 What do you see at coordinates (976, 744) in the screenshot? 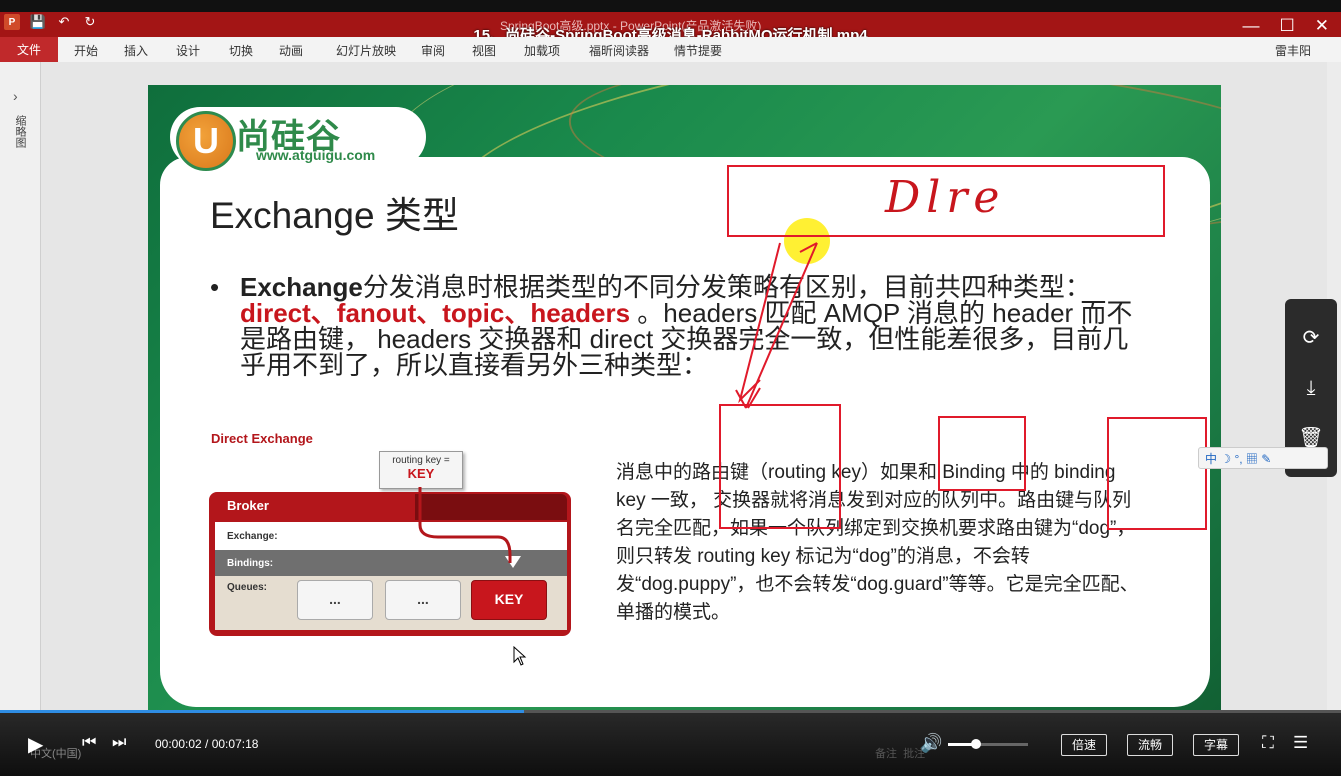
I see `volume-knob` at bounding box center [976, 744].